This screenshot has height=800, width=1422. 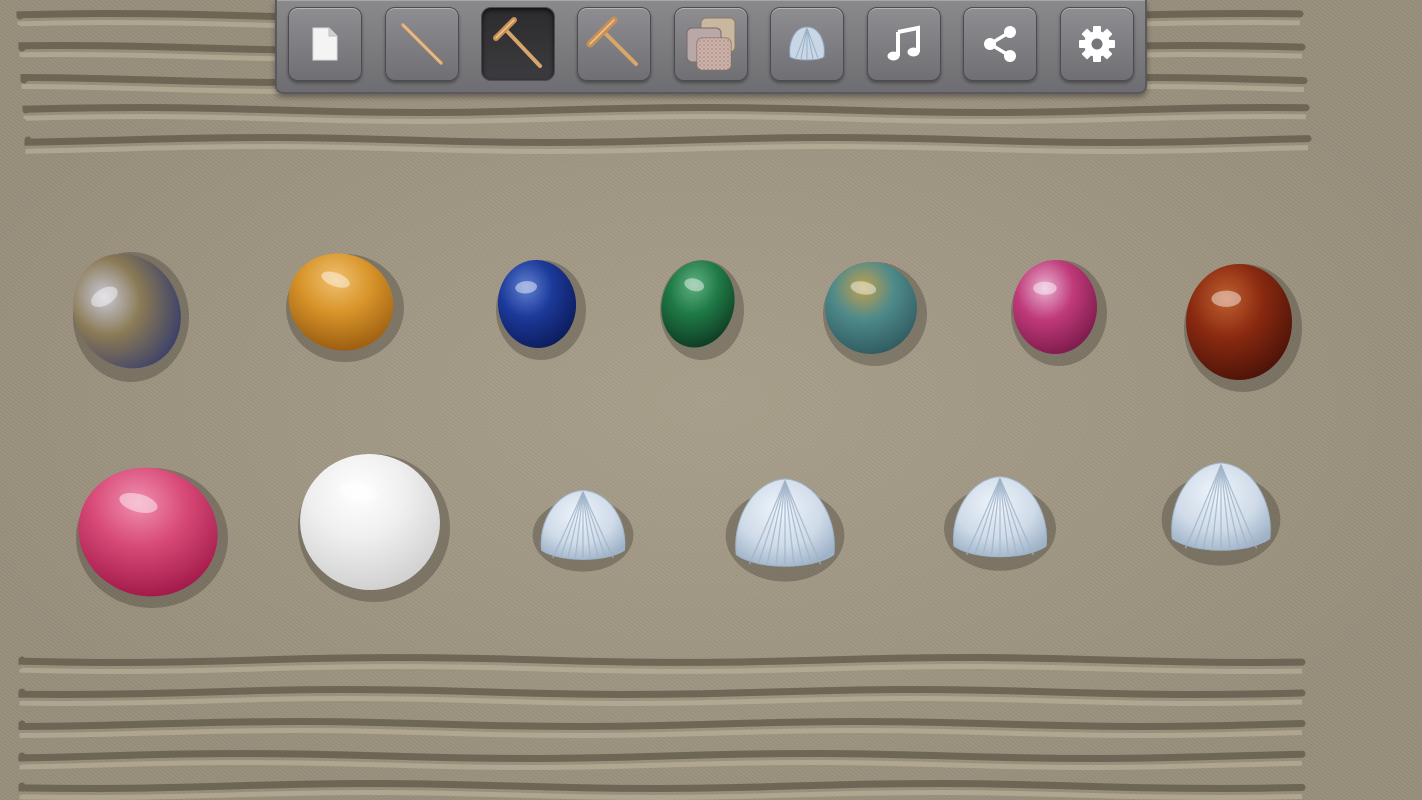 I want to click on stick-icon, so click(x=422, y=44).